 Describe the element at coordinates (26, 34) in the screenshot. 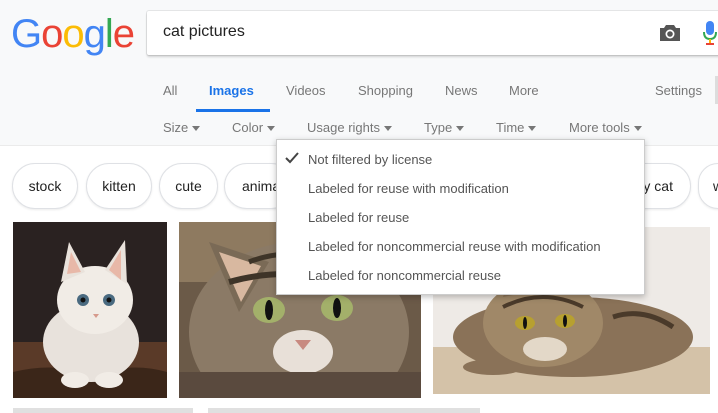

I see `logo-letter-g: G` at that location.